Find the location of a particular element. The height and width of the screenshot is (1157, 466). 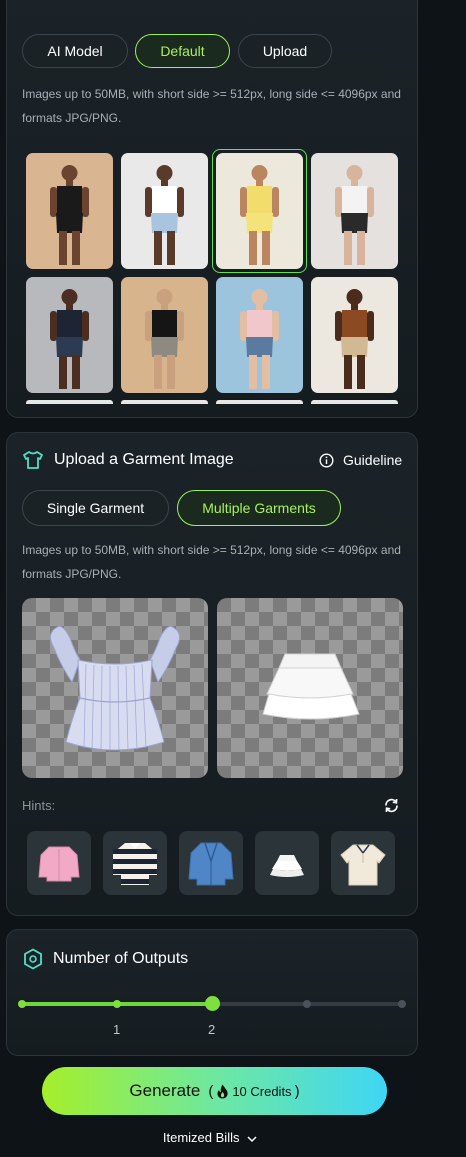

guideline-link: Guideline is located at coordinates (360, 460).